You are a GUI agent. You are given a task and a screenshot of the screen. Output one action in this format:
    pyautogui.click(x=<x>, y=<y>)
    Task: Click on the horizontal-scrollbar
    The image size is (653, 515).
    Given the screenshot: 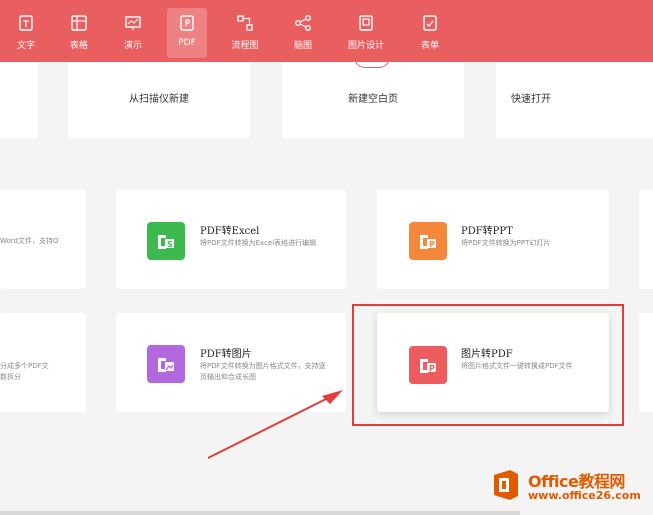 What is the action you would take?
    pyautogui.click(x=260, y=513)
    